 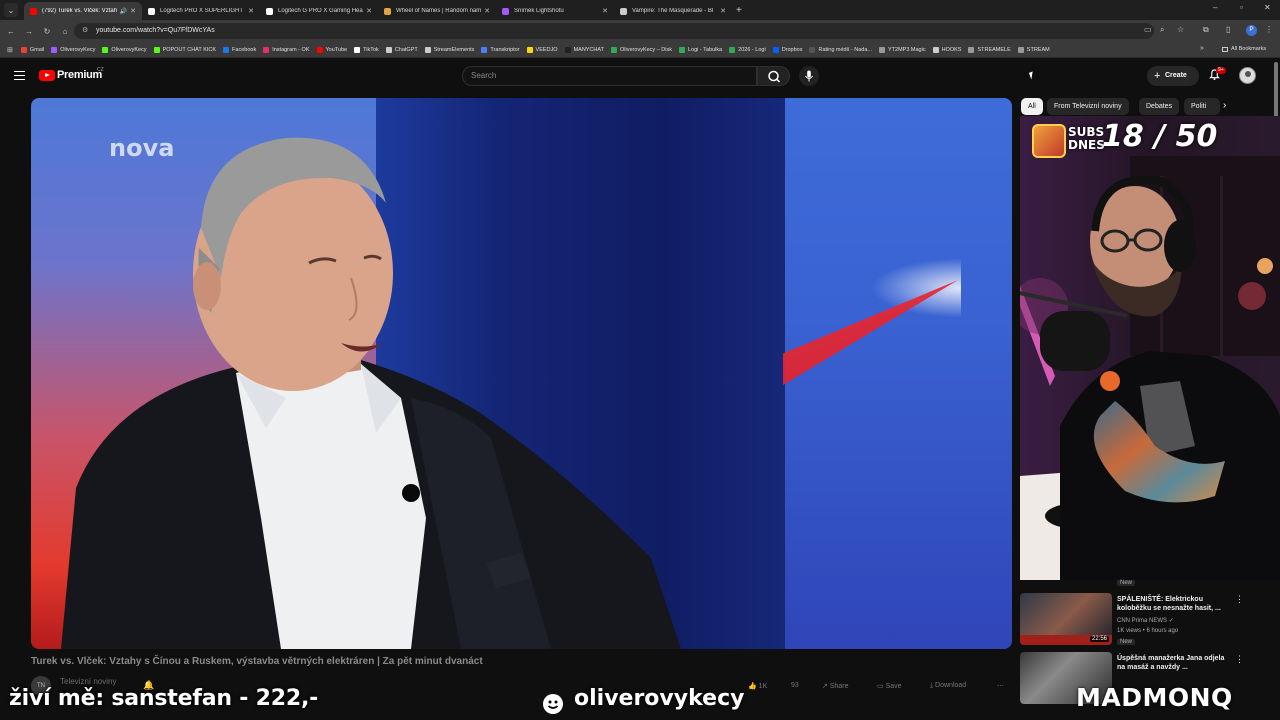 What do you see at coordinates (1000, 686) in the screenshot?
I see `more-actions-icon: ⋯` at bounding box center [1000, 686].